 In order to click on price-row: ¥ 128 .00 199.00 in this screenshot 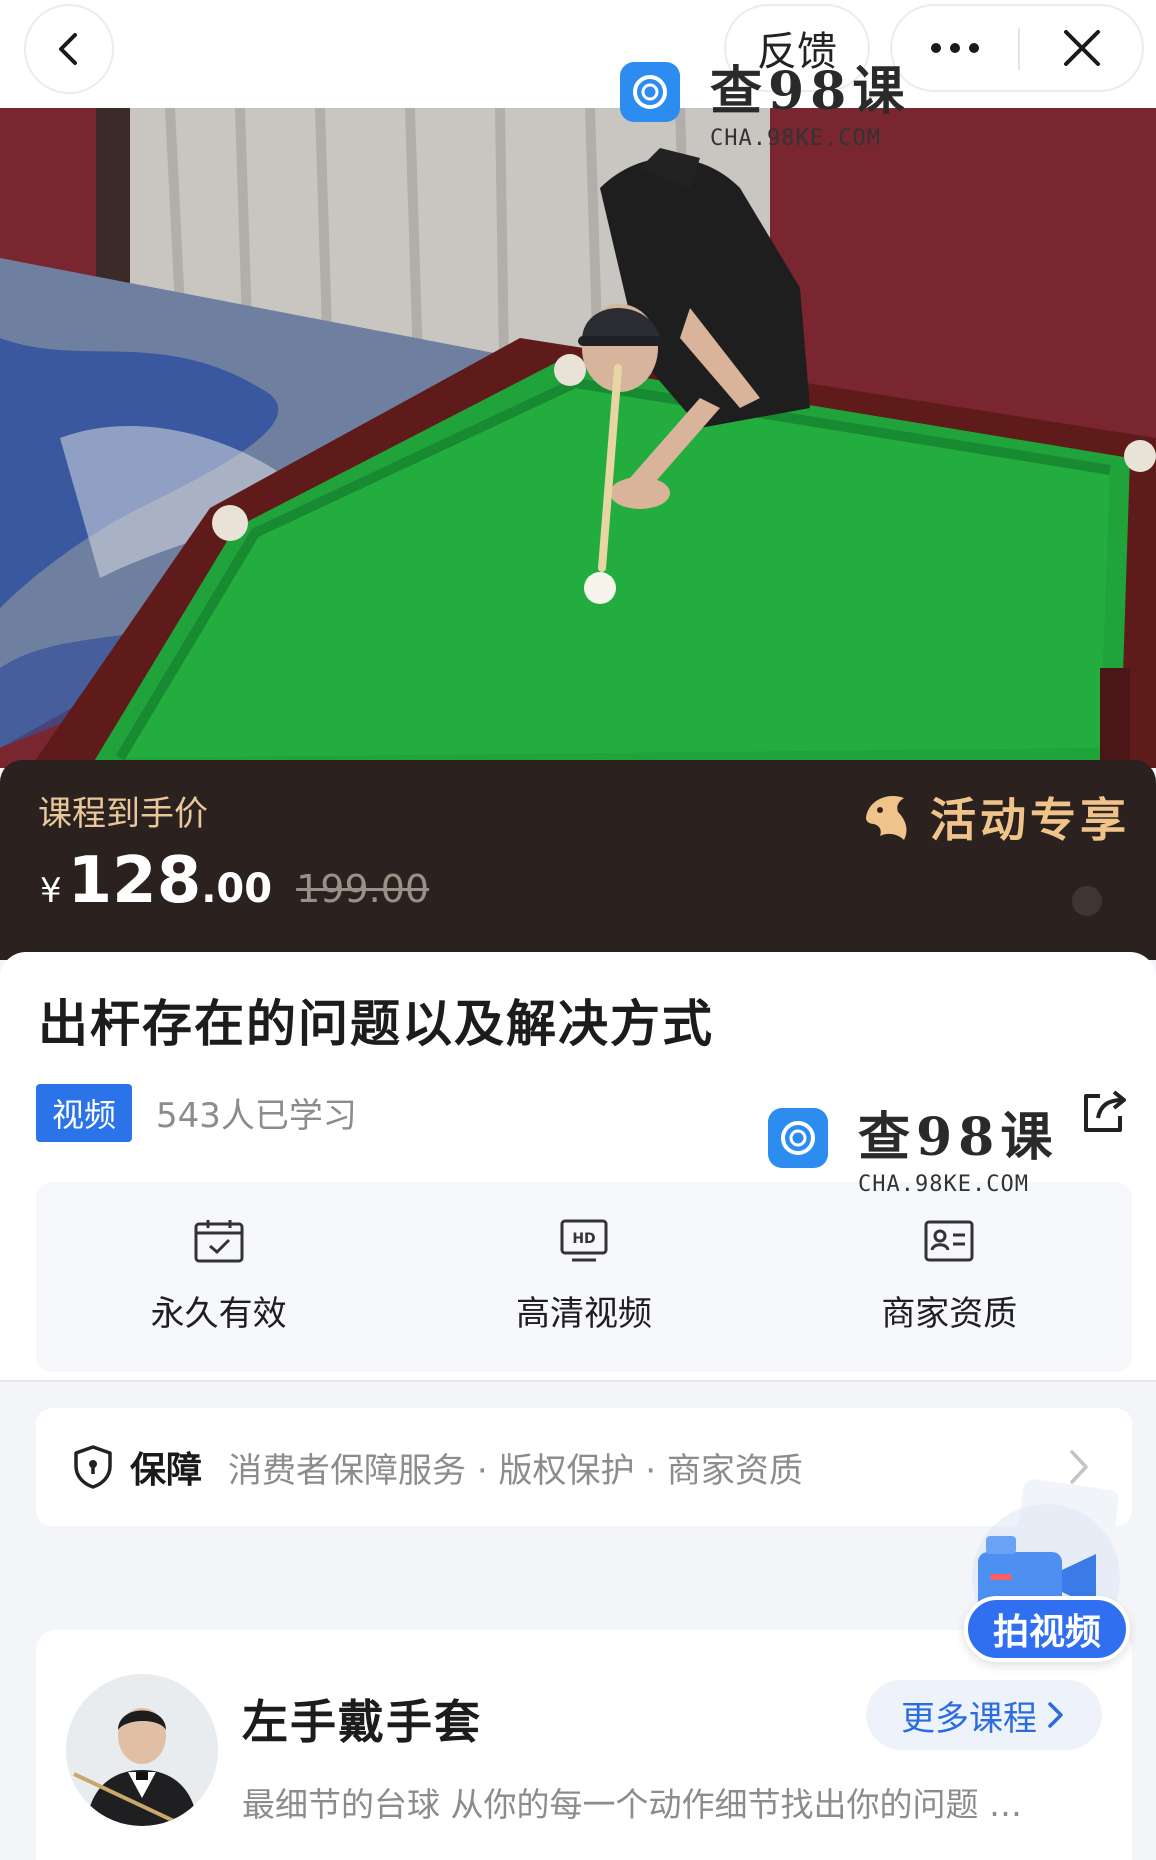, I will do `click(234, 881)`.